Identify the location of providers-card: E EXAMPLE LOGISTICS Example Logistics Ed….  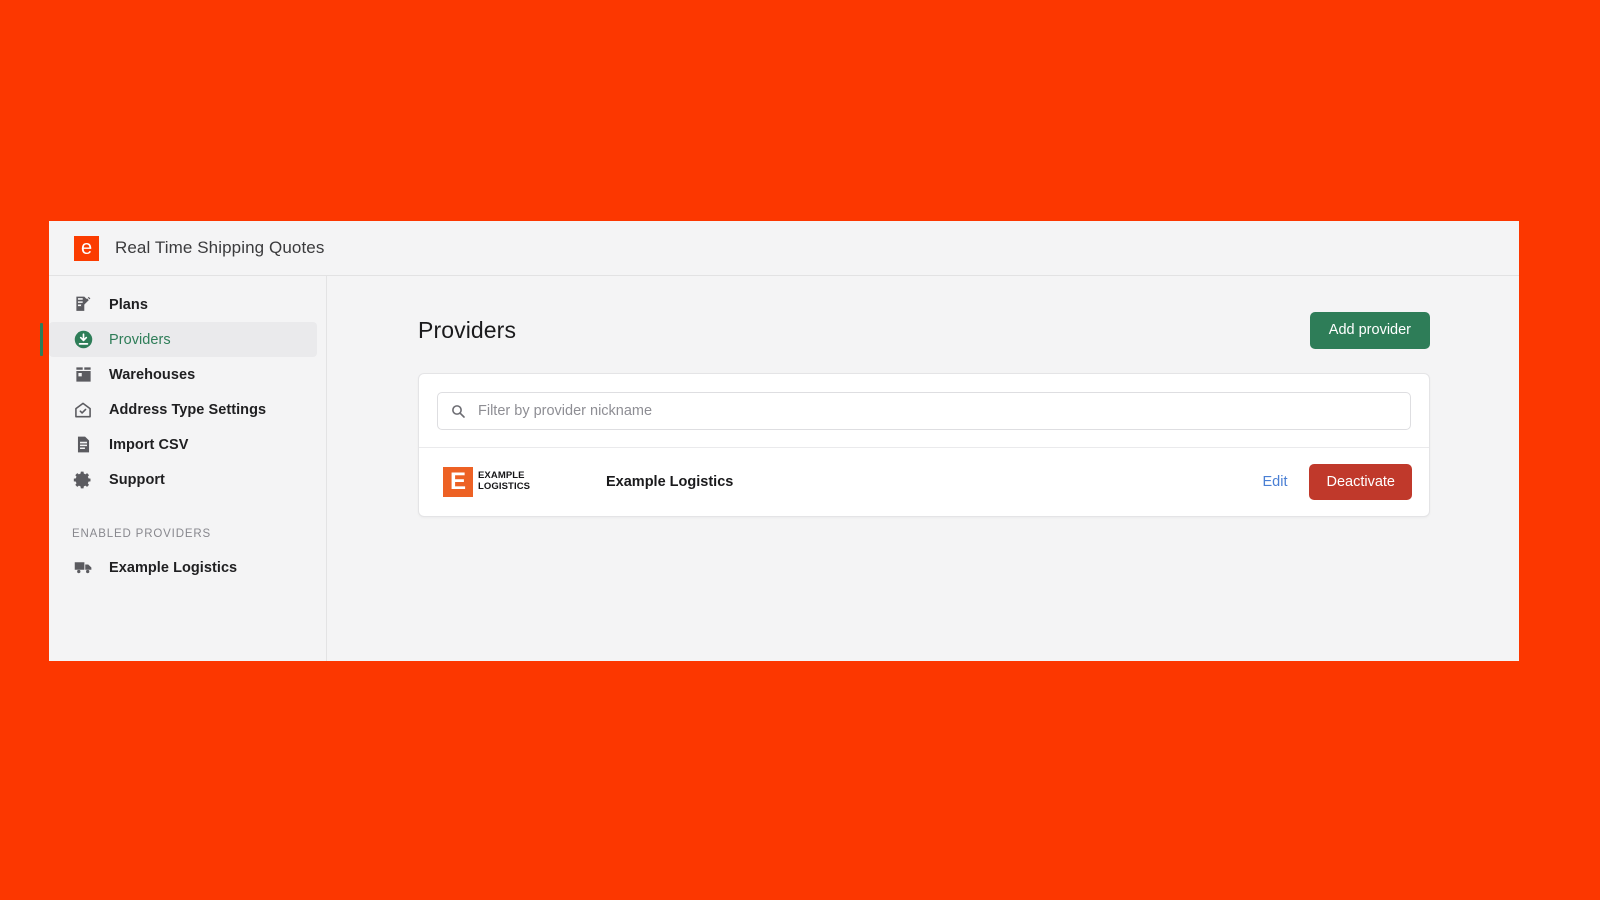
(924, 444).